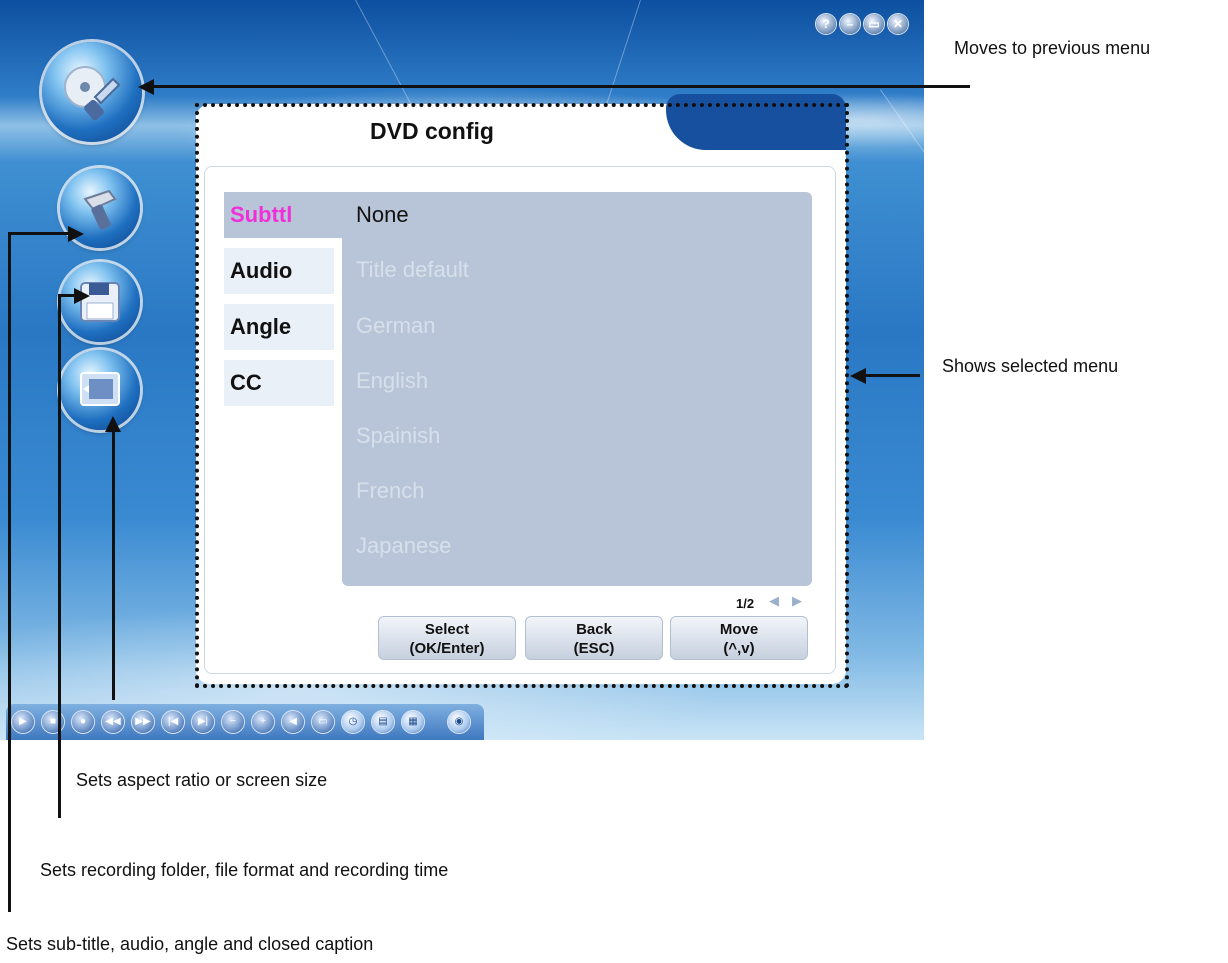  Describe the element at coordinates (233, 722) in the screenshot. I see `volume-down-icon: −` at that location.